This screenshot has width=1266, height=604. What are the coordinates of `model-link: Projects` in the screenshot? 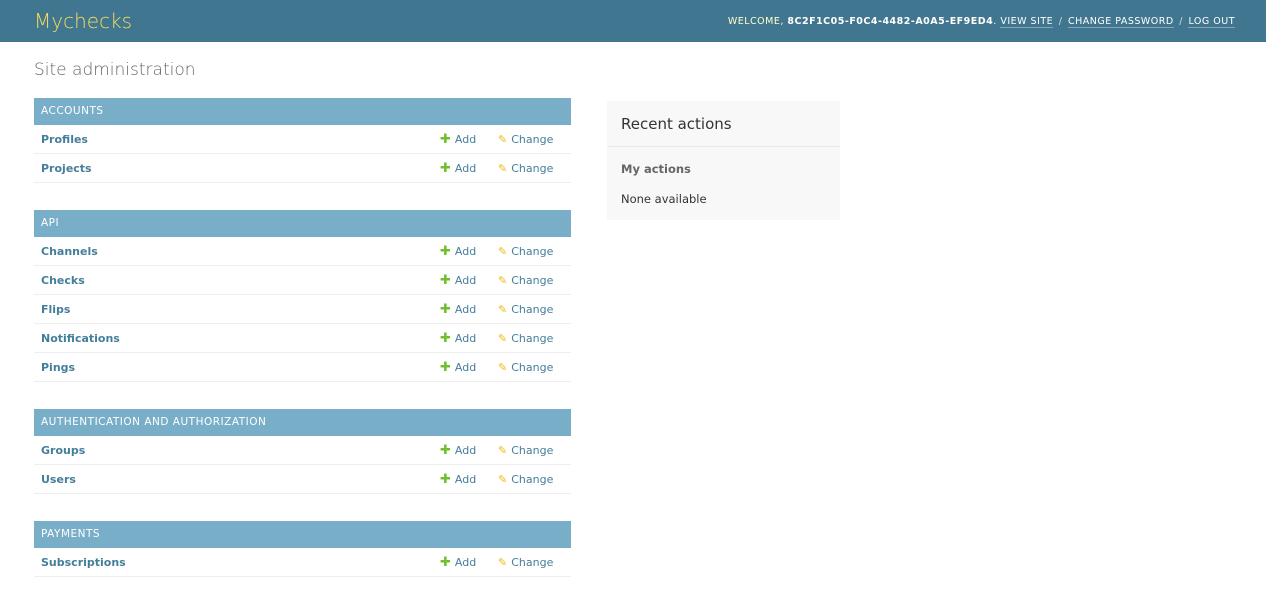 It's located at (240, 168).